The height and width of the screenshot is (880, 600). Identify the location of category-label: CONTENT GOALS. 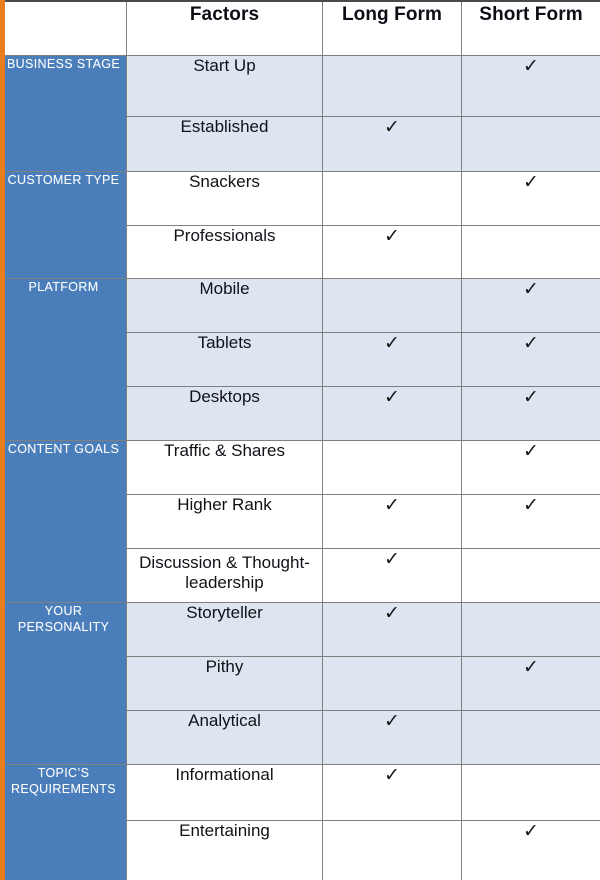
(63, 448).